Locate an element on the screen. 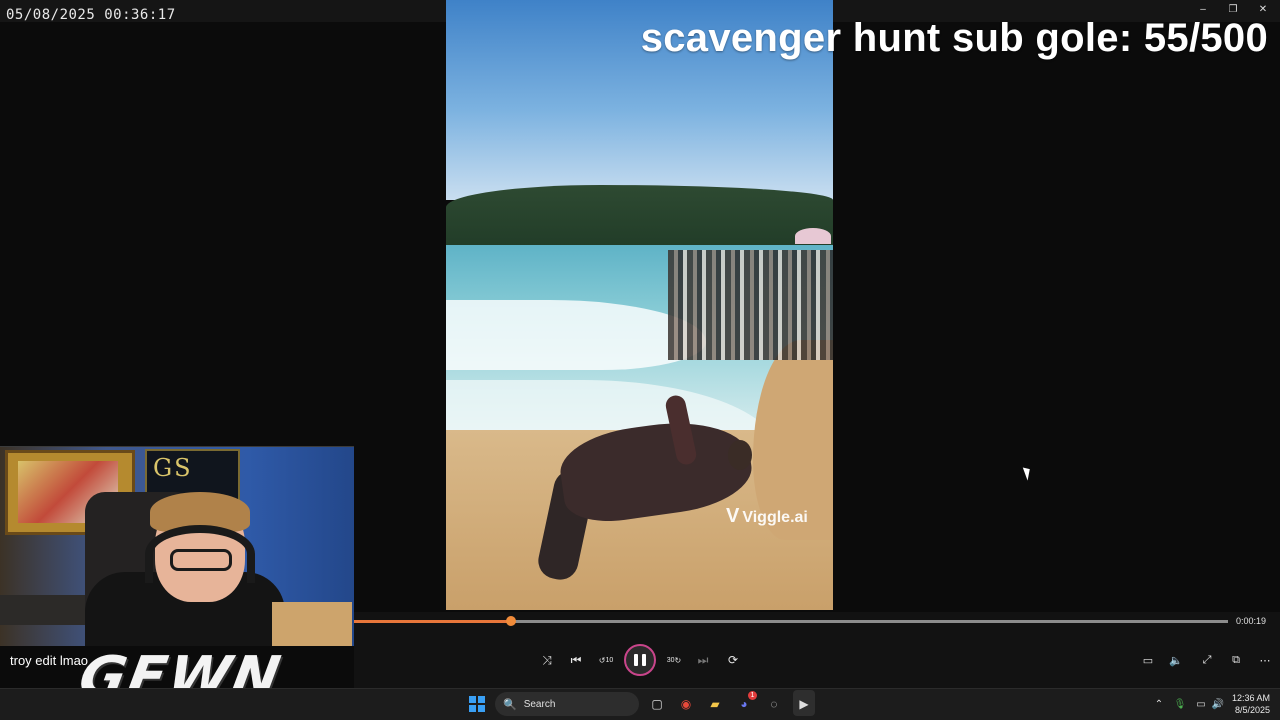  seek-bar-progress is located at coordinates (433, 621).